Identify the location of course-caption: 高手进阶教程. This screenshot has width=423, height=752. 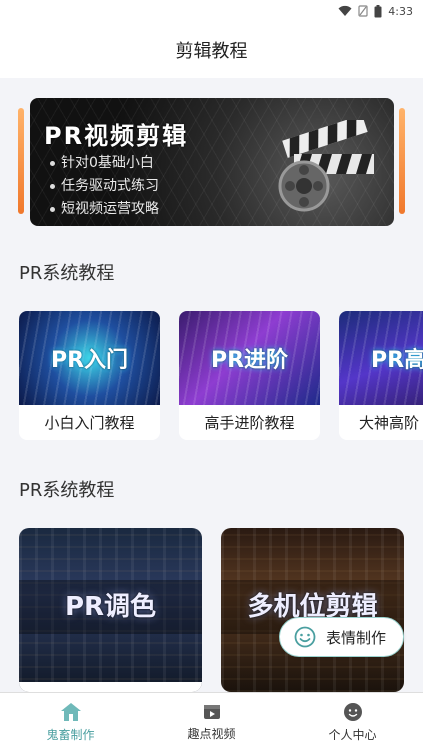
(249, 423).